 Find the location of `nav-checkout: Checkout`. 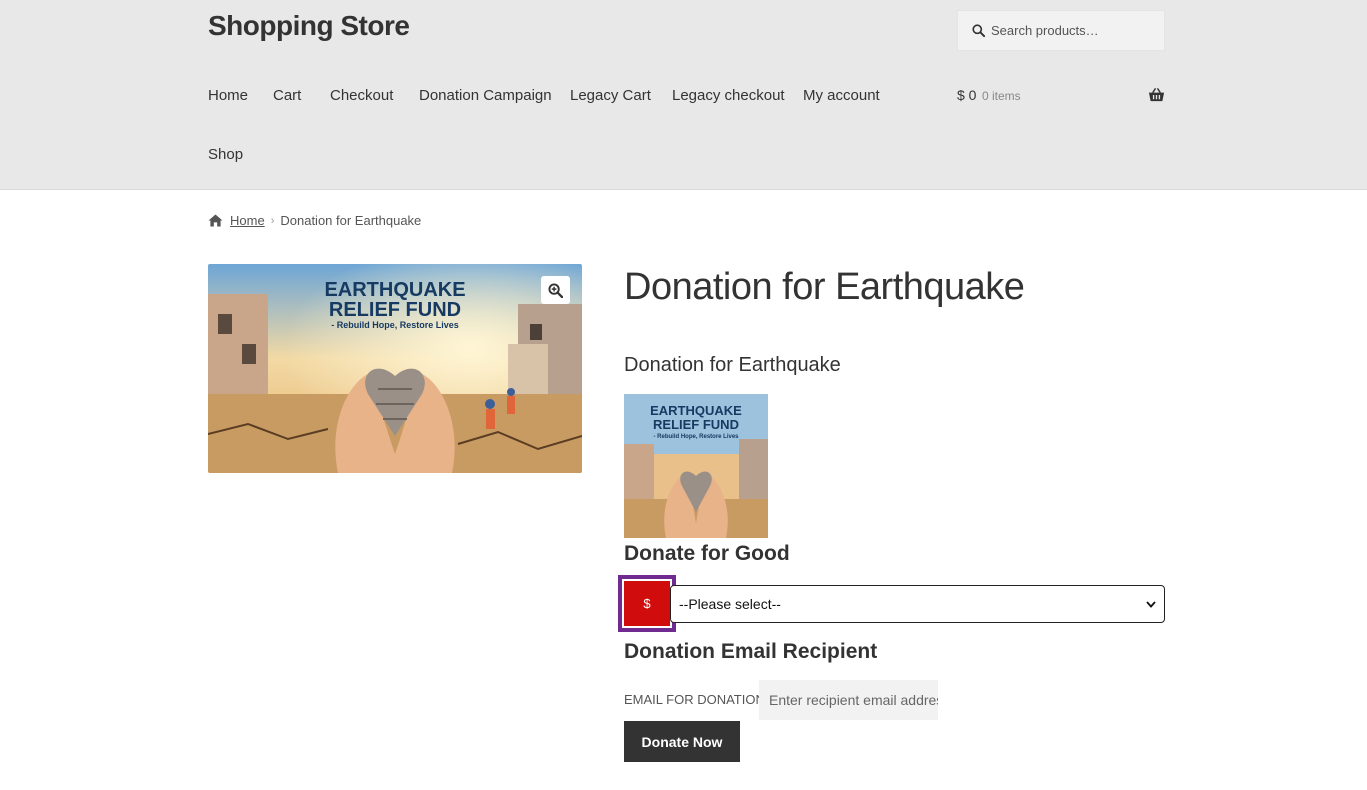

nav-checkout: Checkout is located at coordinates (361, 95).